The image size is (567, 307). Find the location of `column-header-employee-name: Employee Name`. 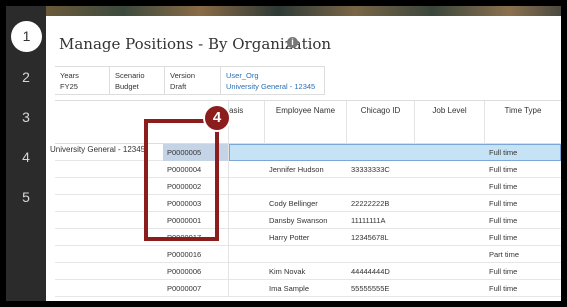

column-header-employee-name: Employee Name is located at coordinates (306, 123).